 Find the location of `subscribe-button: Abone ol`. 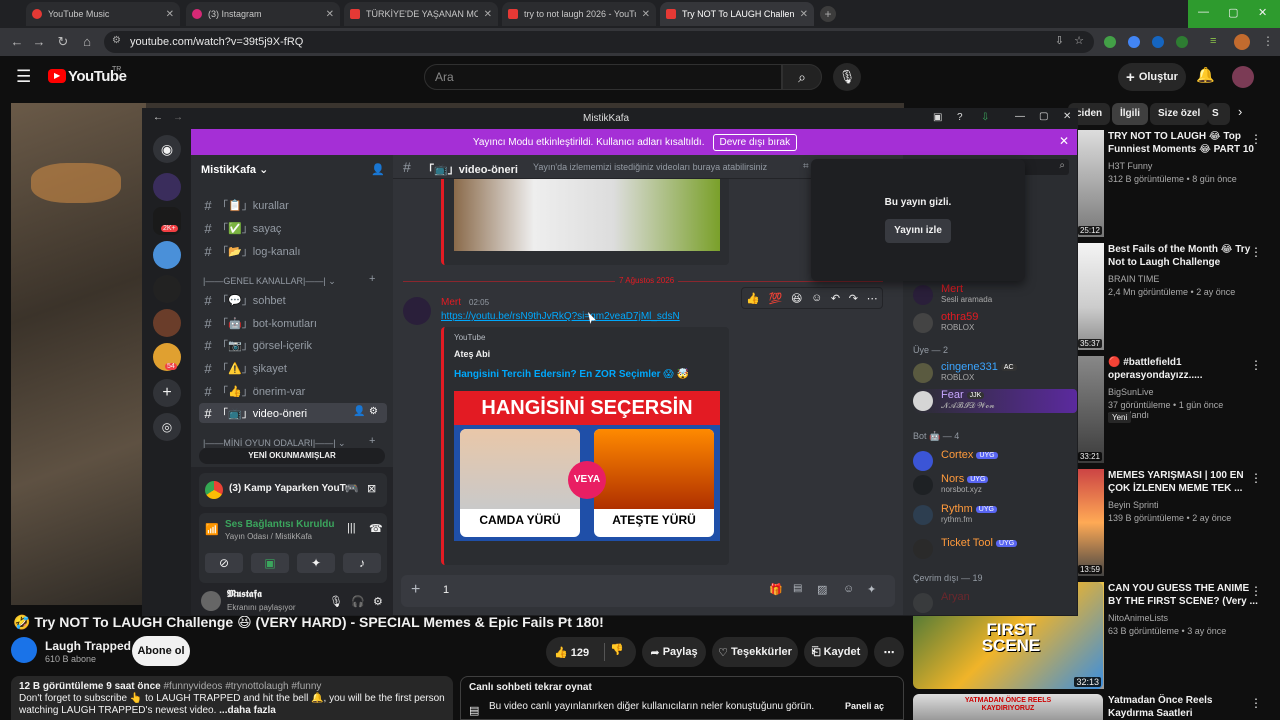

subscribe-button: Abone ol is located at coordinates (161, 651).